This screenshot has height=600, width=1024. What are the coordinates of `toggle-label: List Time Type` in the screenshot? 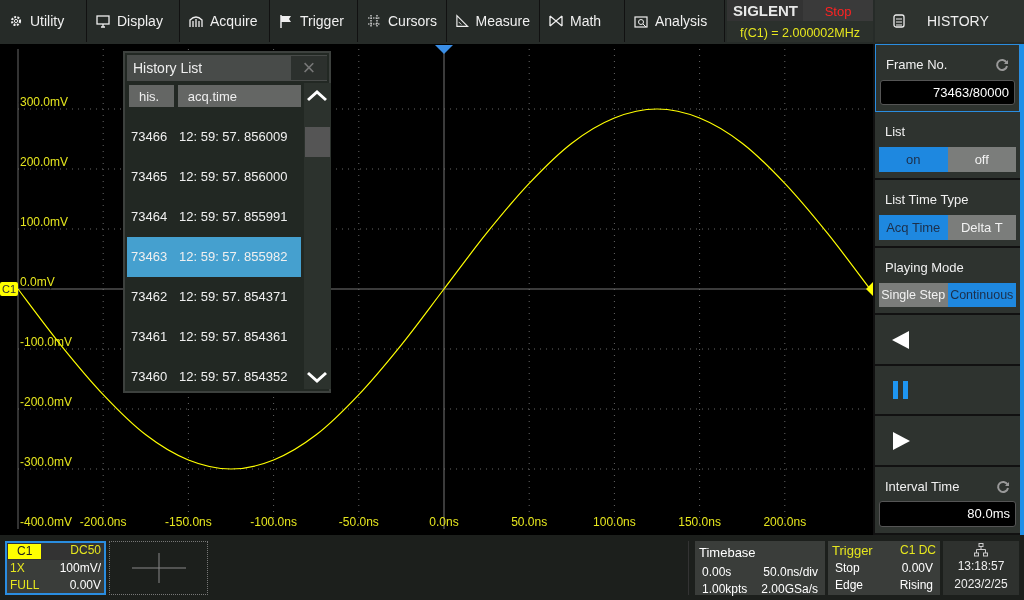 It's located at (927, 200).